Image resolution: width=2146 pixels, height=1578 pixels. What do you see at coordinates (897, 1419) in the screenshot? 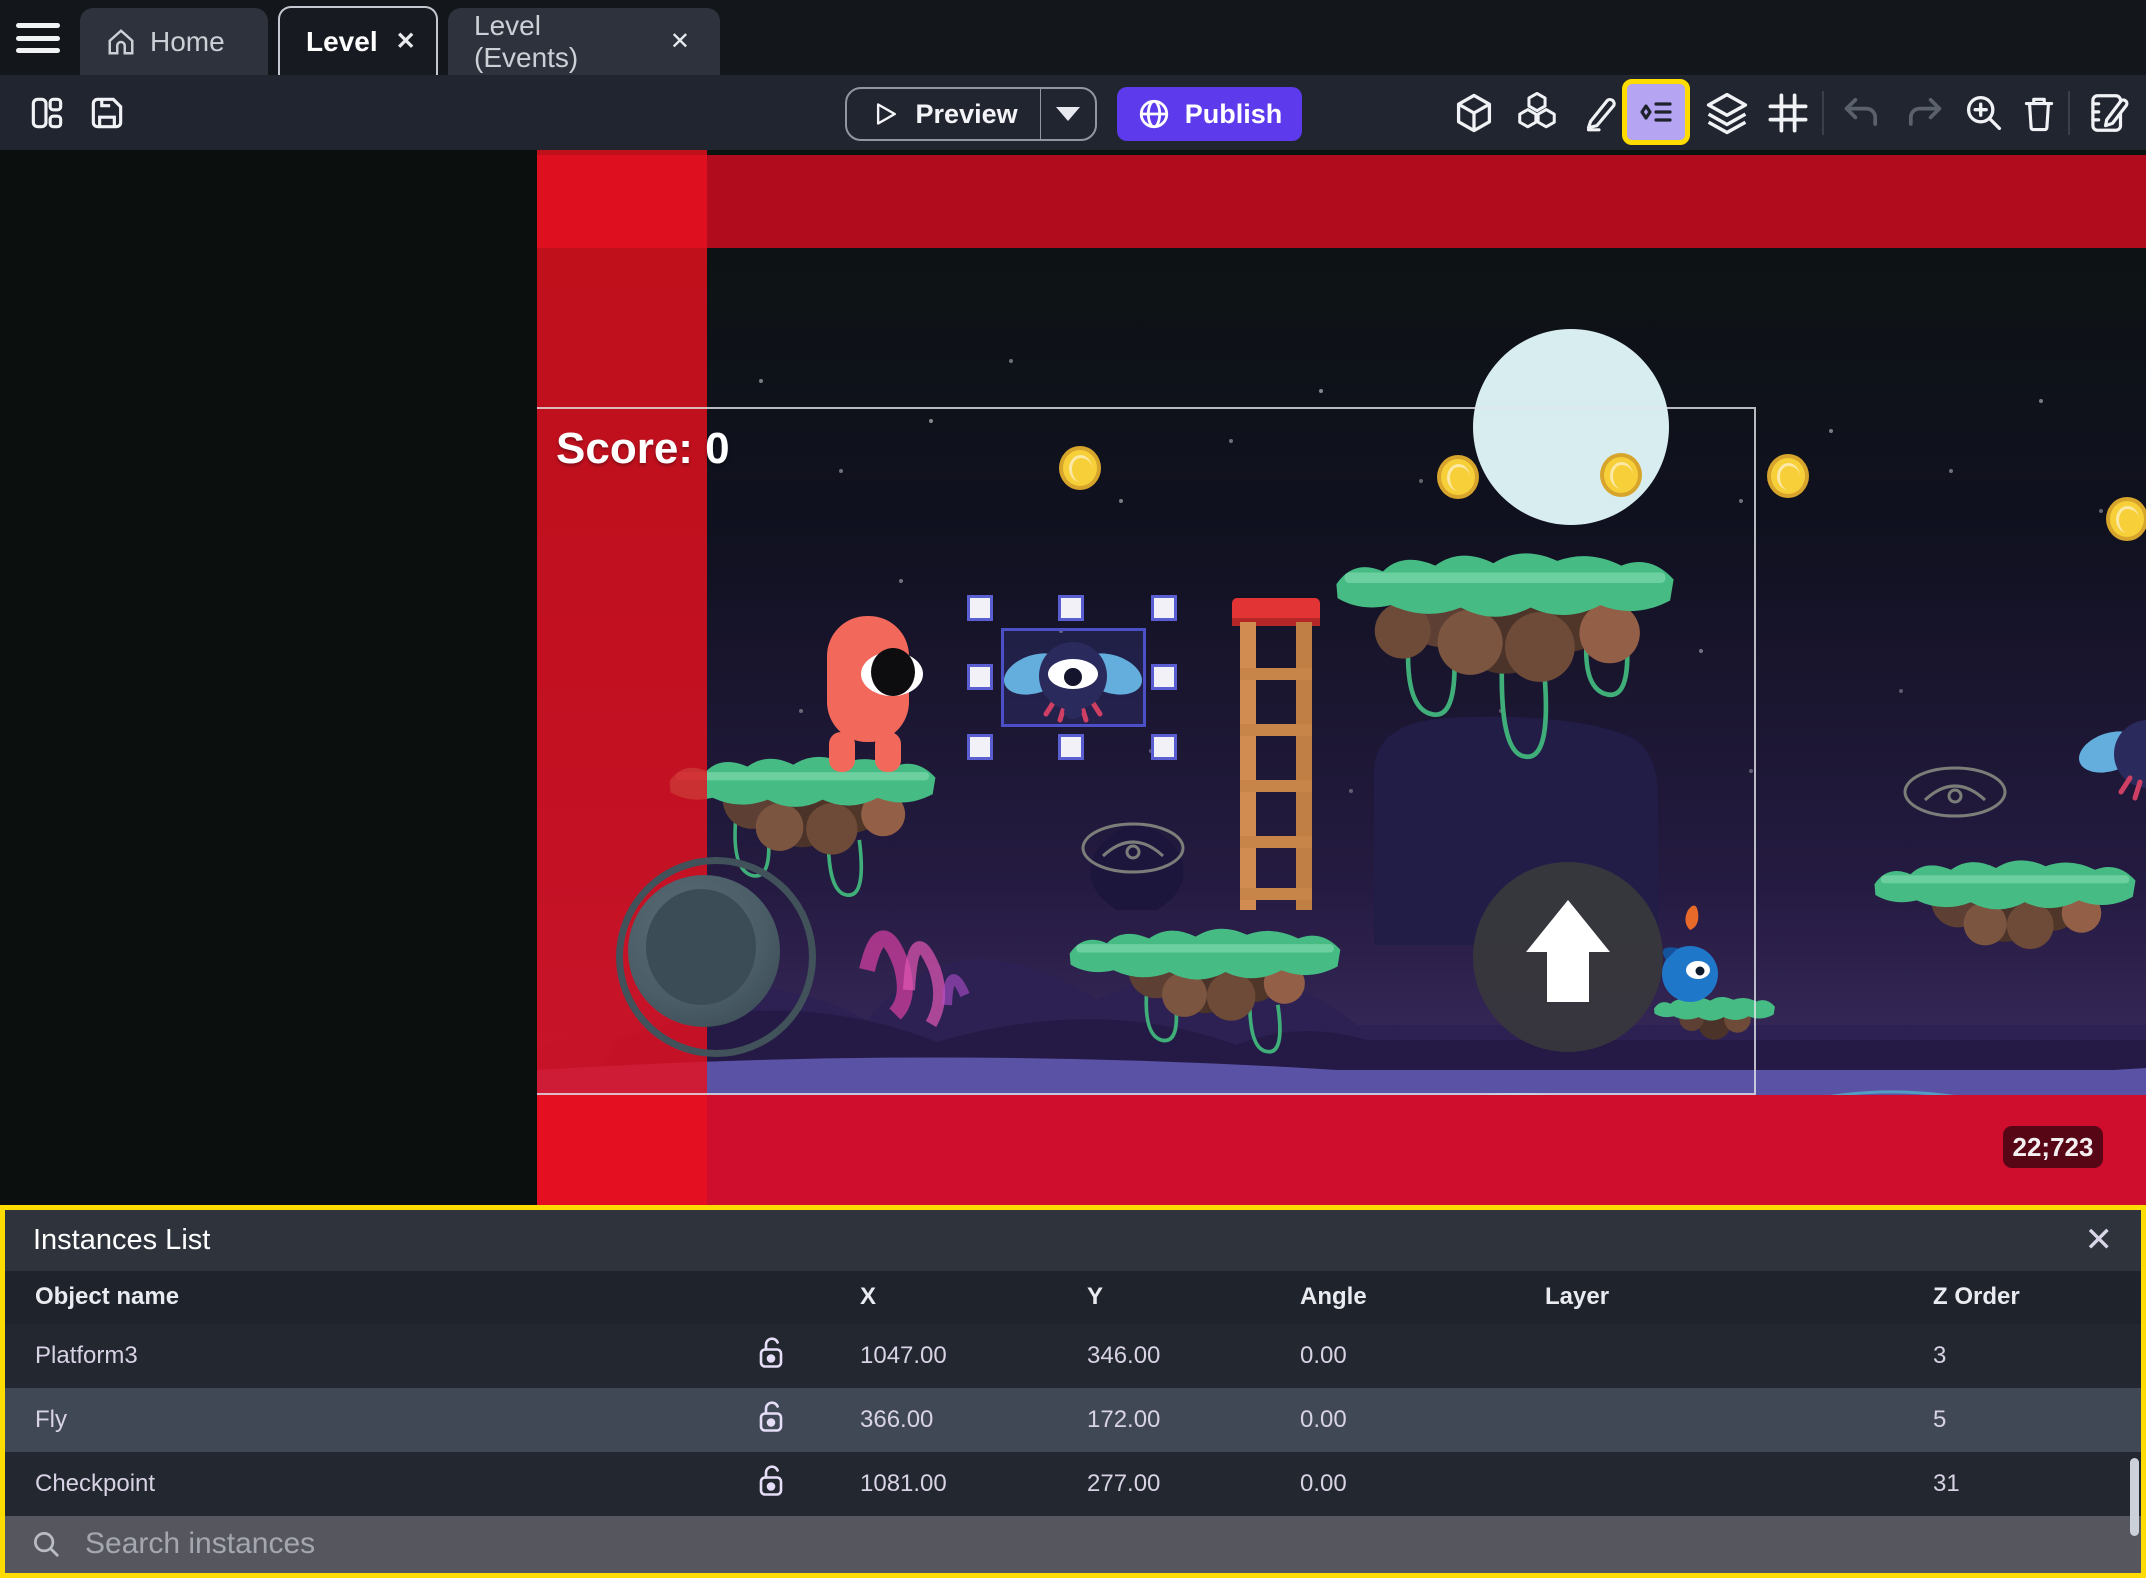
I see `cell-x: 366.00` at bounding box center [897, 1419].